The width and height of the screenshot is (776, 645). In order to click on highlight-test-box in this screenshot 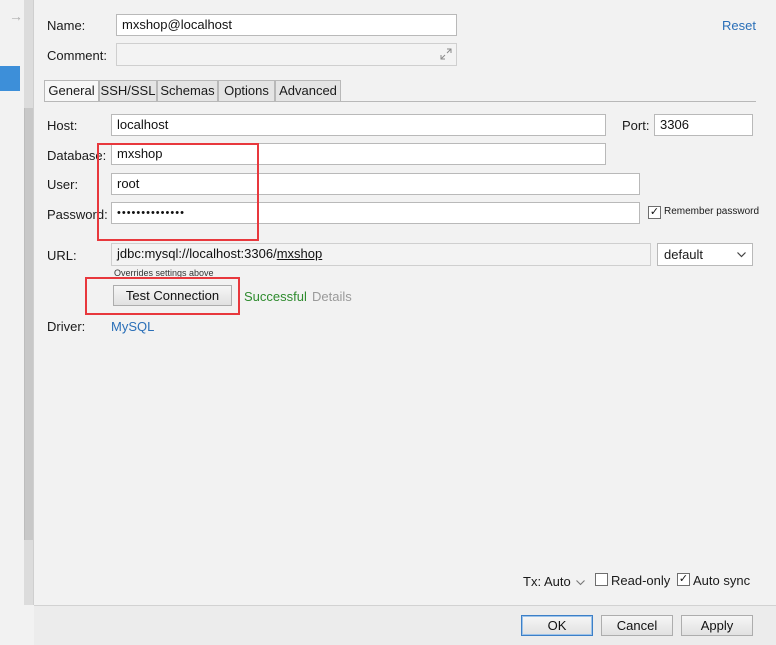, I will do `click(162, 296)`.